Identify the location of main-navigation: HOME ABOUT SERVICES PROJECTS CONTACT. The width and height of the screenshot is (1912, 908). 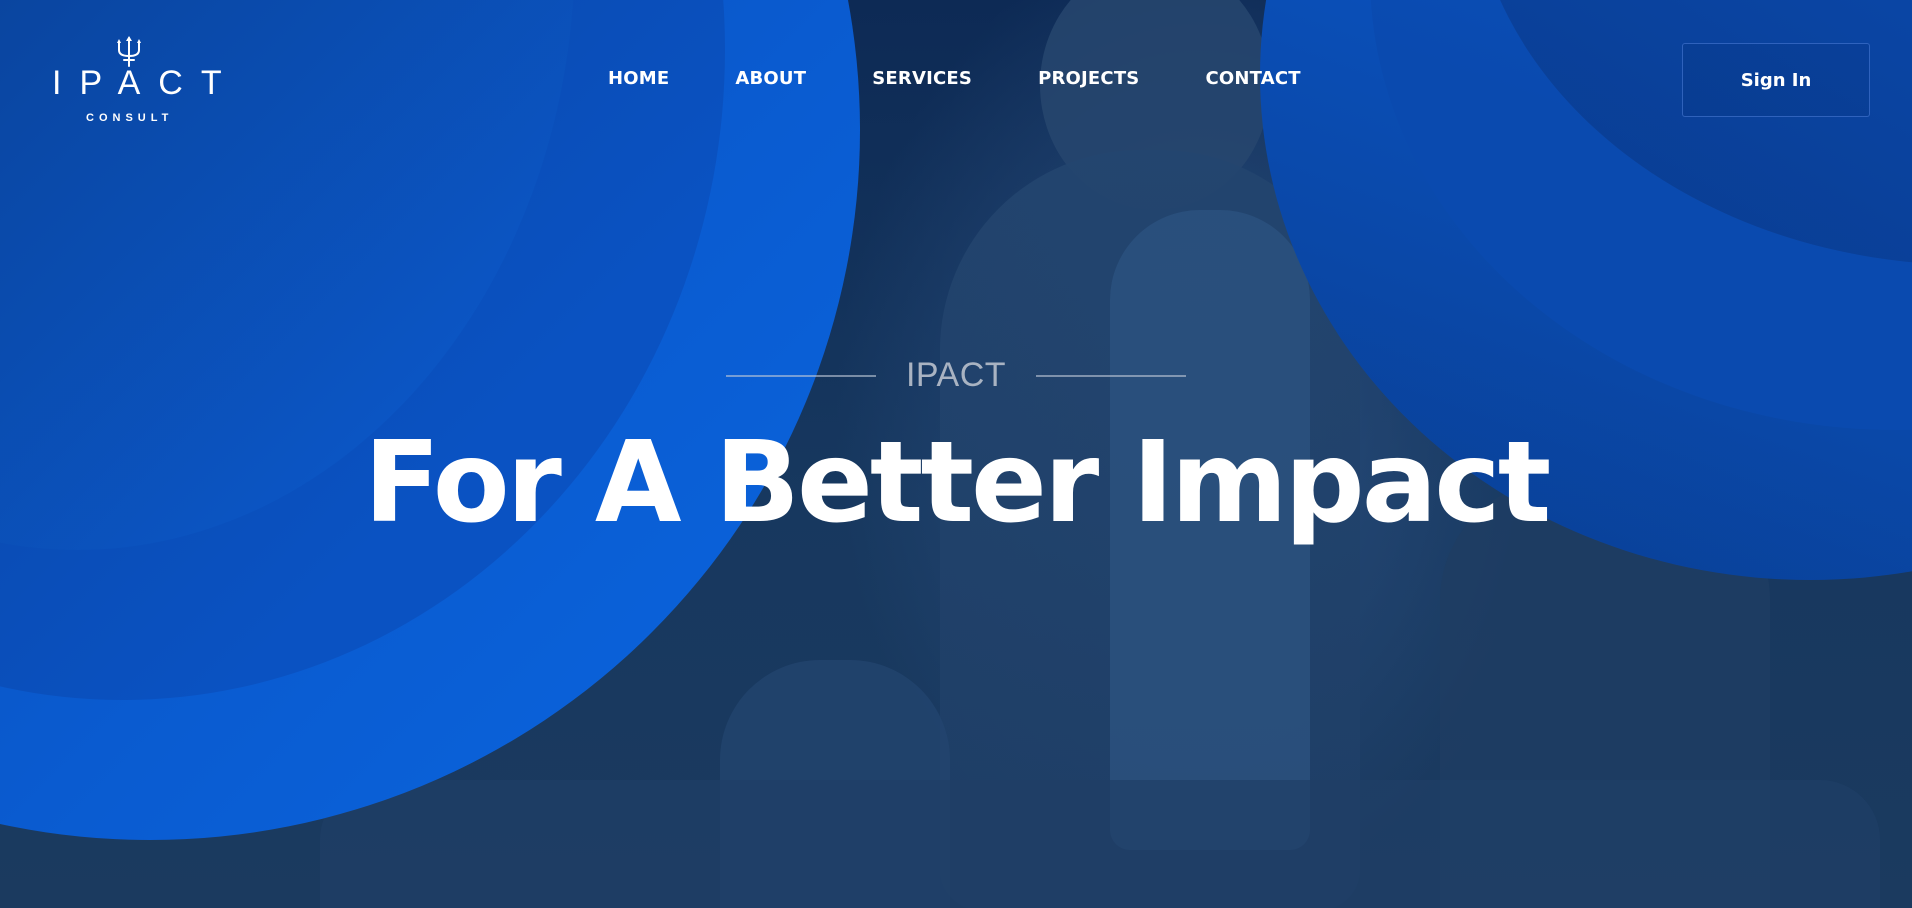
(954, 78).